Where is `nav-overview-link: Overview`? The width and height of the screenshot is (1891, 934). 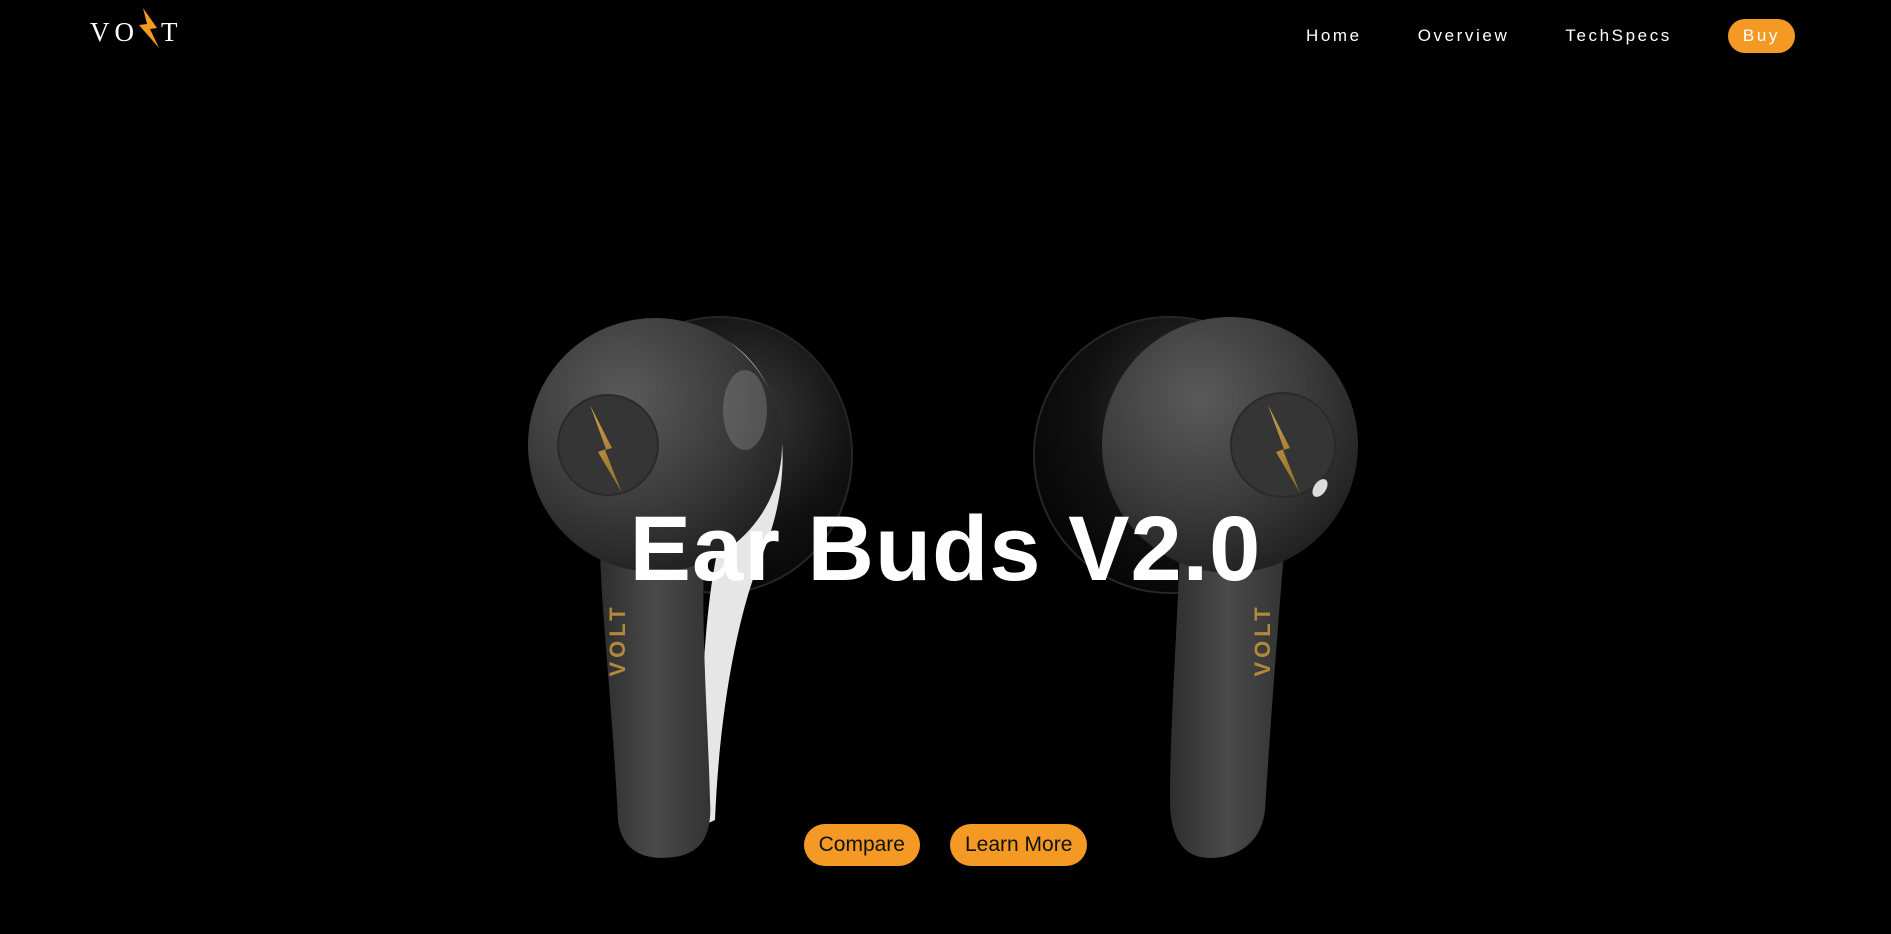
nav-overview-link: Overview is located at coordinates (1464, 36).